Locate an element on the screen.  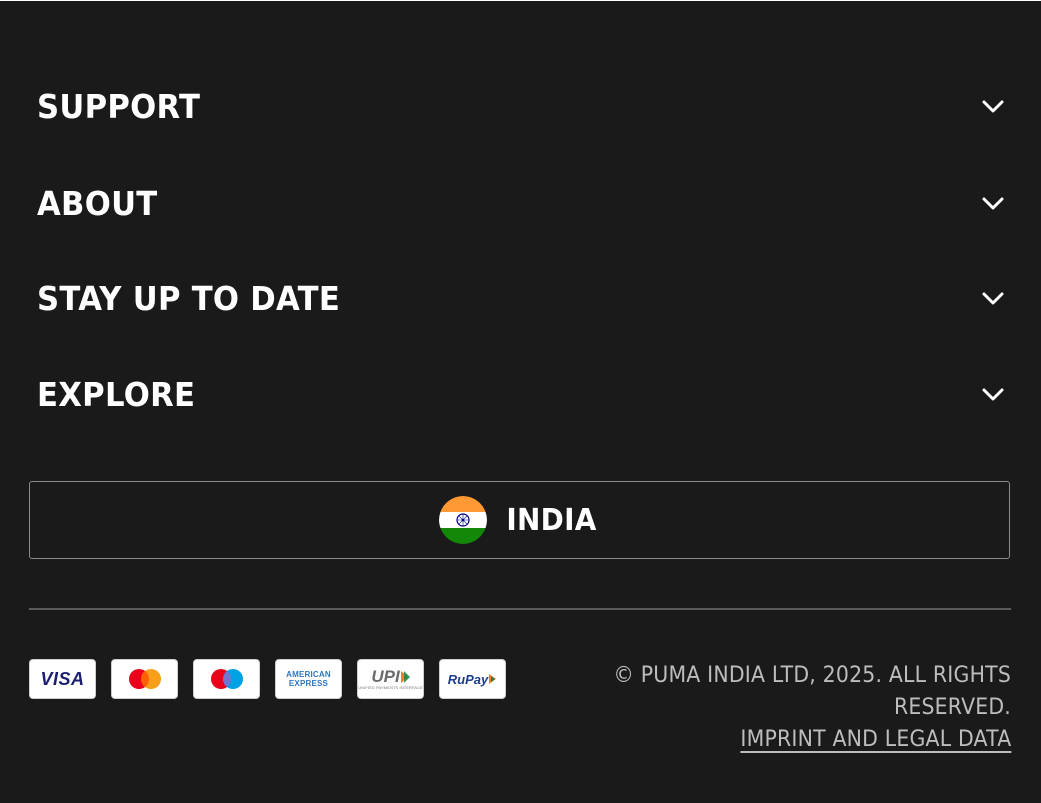
top-edge is located at coordinates (520, 0).